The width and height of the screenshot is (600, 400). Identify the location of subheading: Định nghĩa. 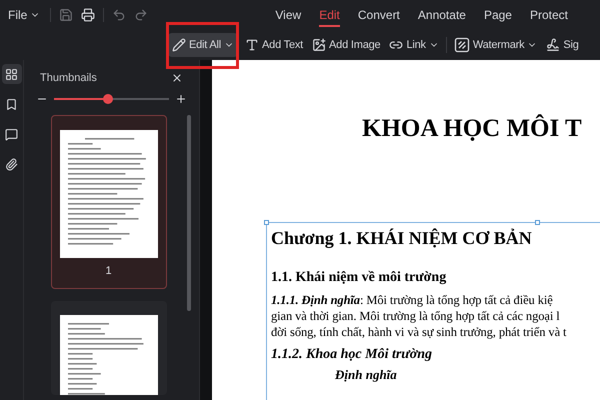
(366, 374).